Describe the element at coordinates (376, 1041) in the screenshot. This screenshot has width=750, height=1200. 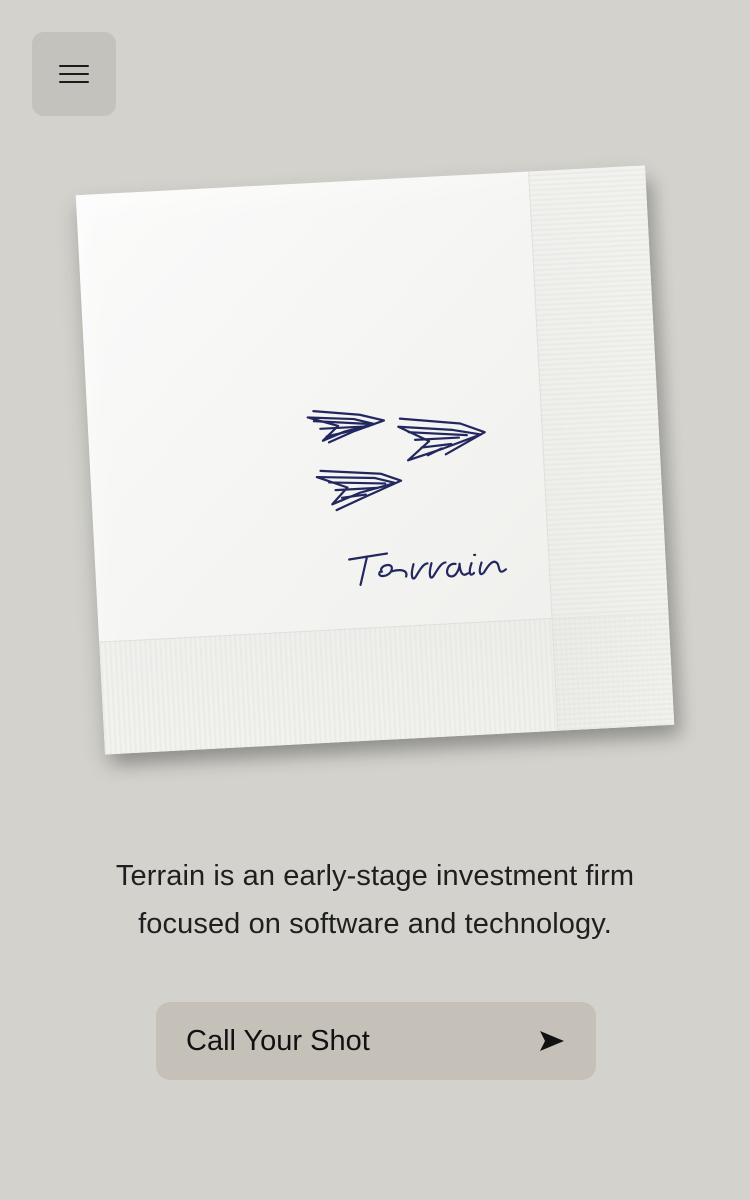
I see `call-your-shot-button: Call Your Shot` at that location.